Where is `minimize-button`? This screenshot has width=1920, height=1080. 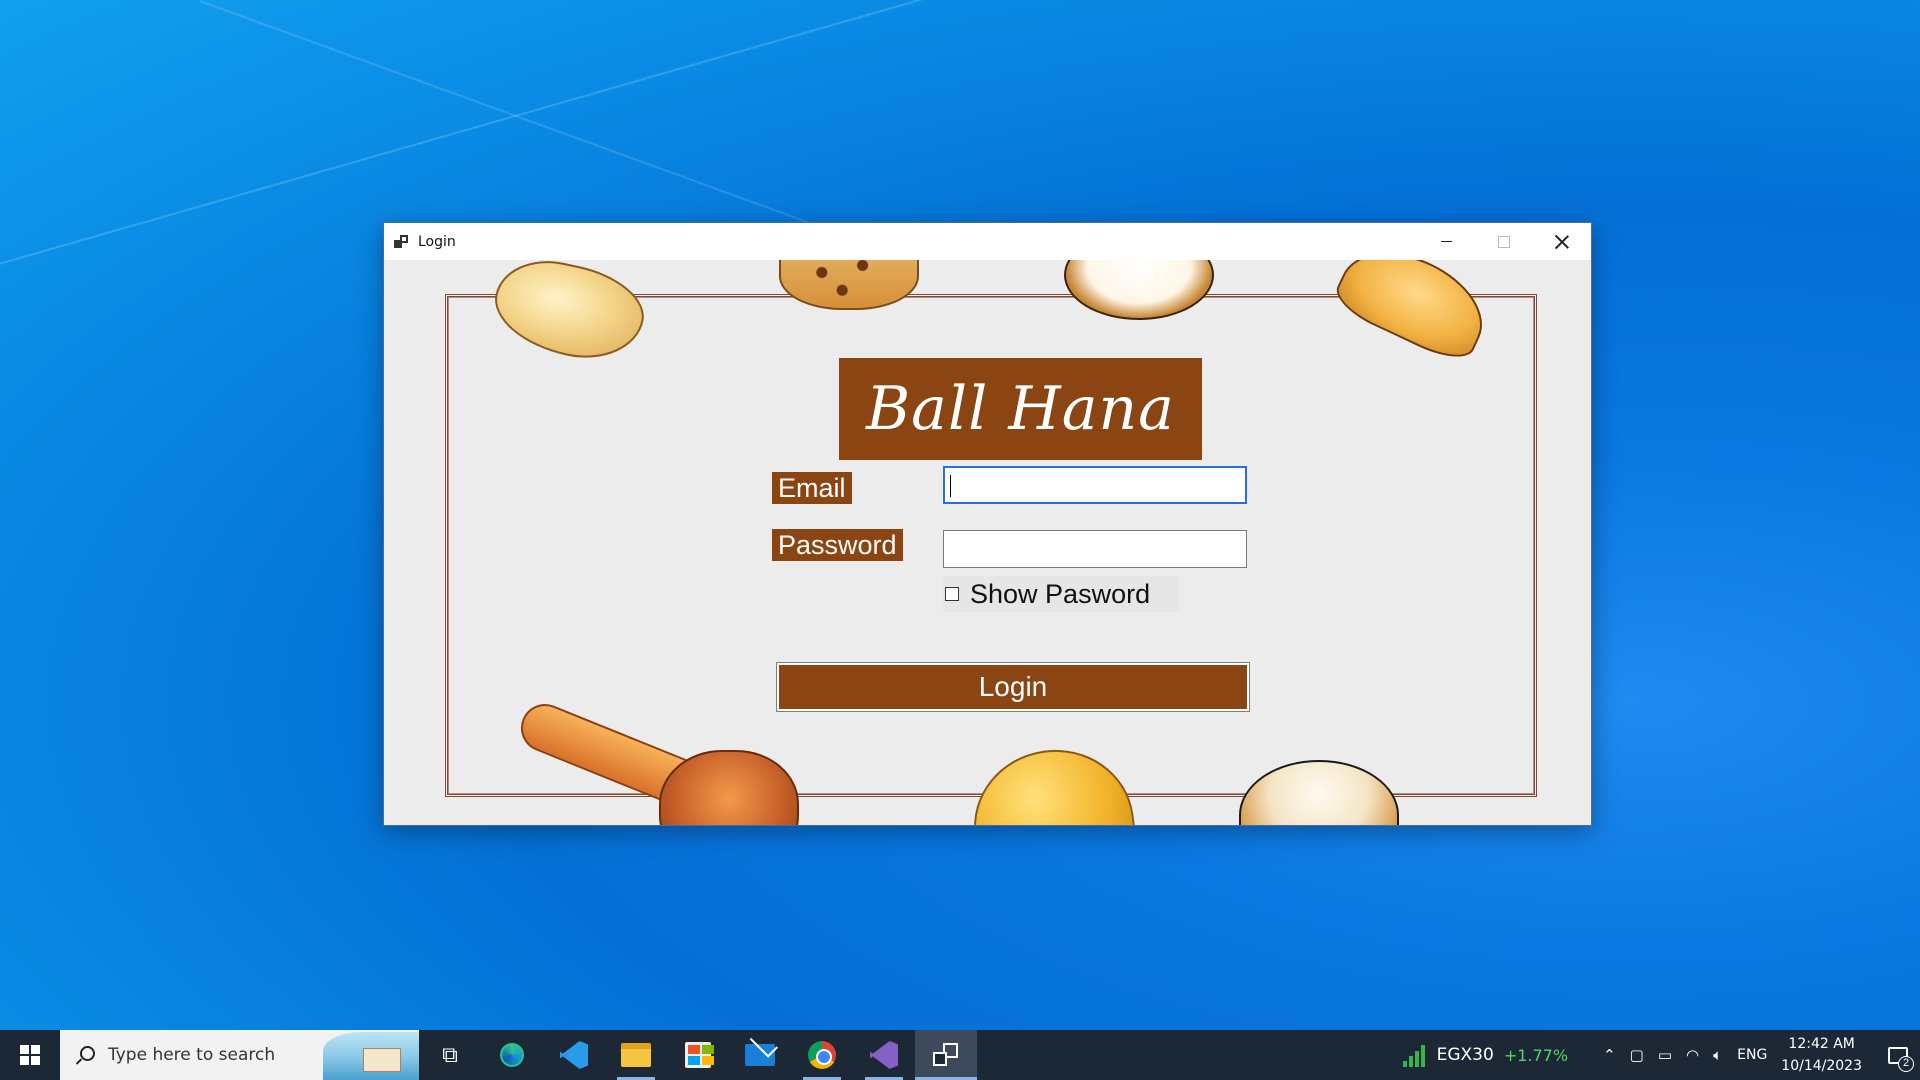
minimize-button is located at coordinates (1446, 241).